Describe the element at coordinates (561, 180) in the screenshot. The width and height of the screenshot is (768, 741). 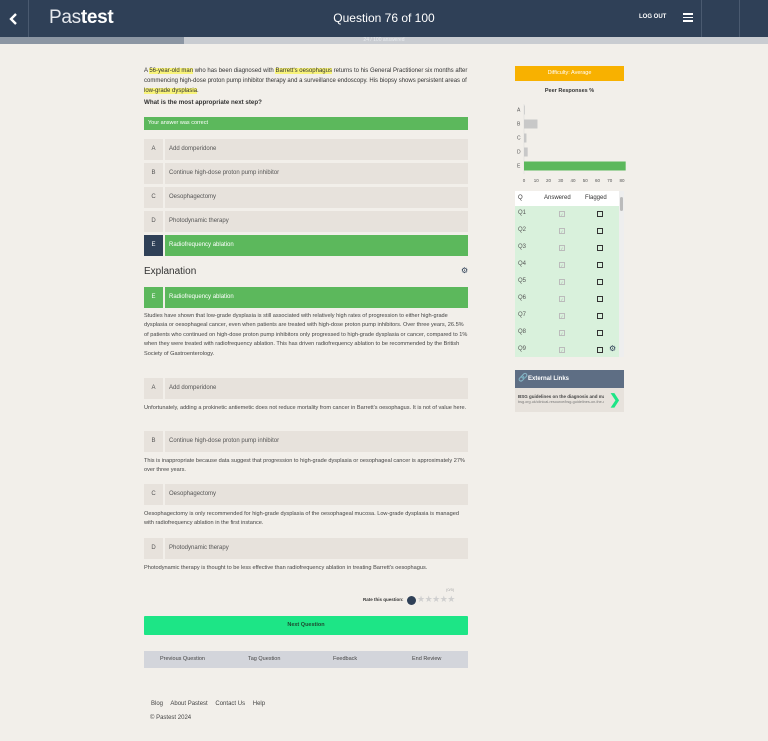
I see `chart-tick-label: 30` at that location.